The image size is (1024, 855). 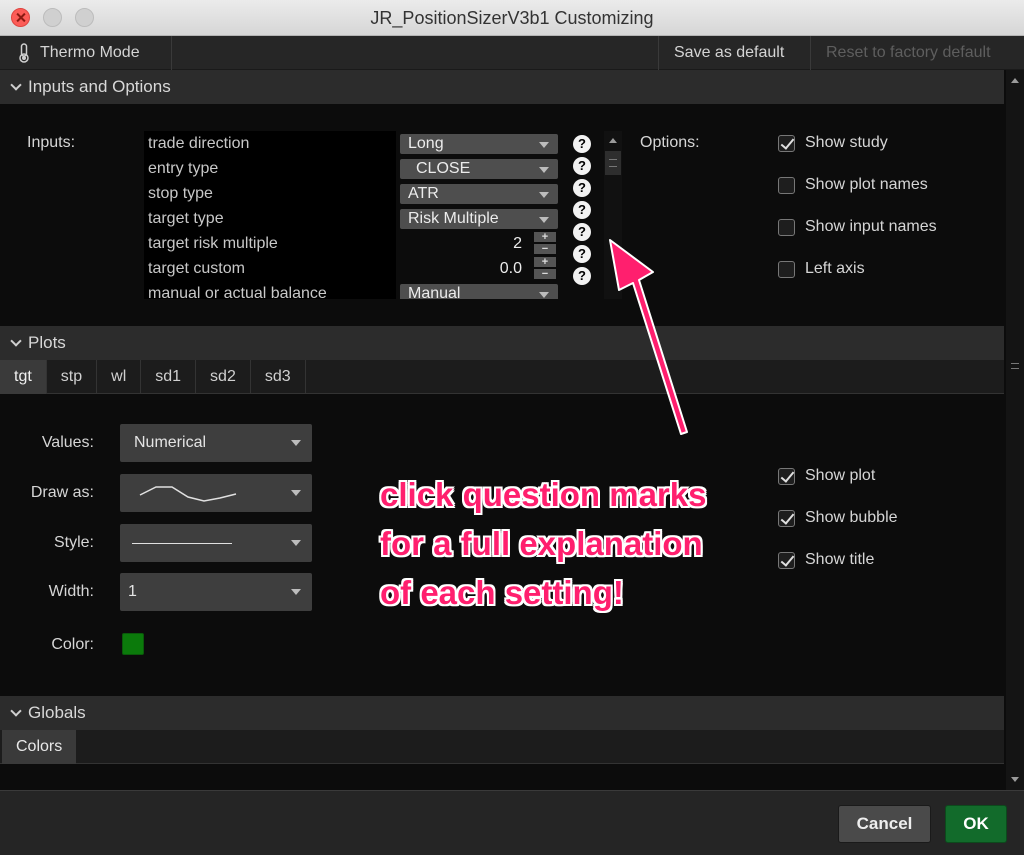 I want to click on width-select-value: 1, so click(x=132, y=591).